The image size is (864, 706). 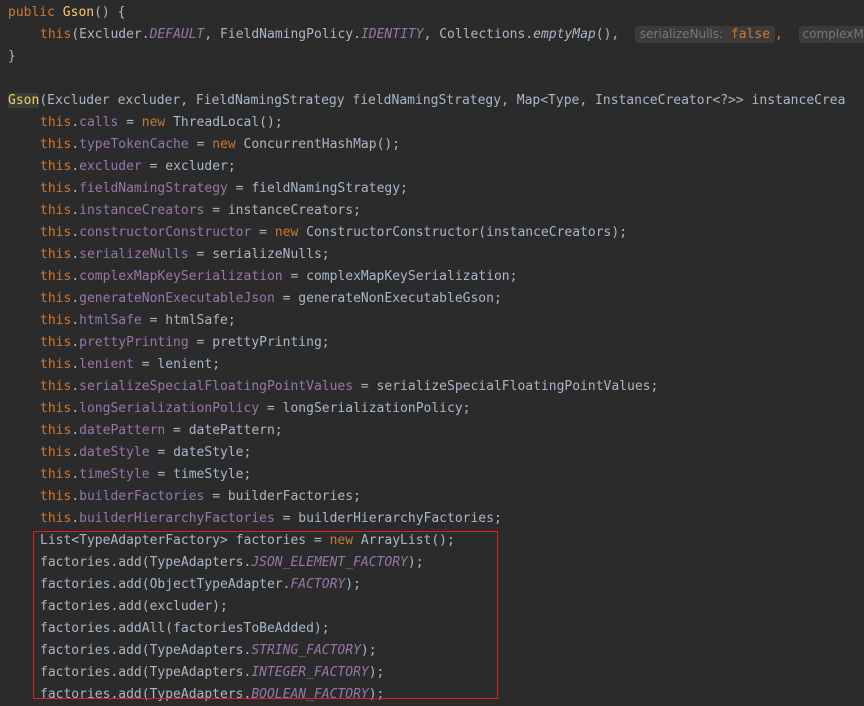 I want to click on constant: DEFAULT, so click(x=177, y=34).